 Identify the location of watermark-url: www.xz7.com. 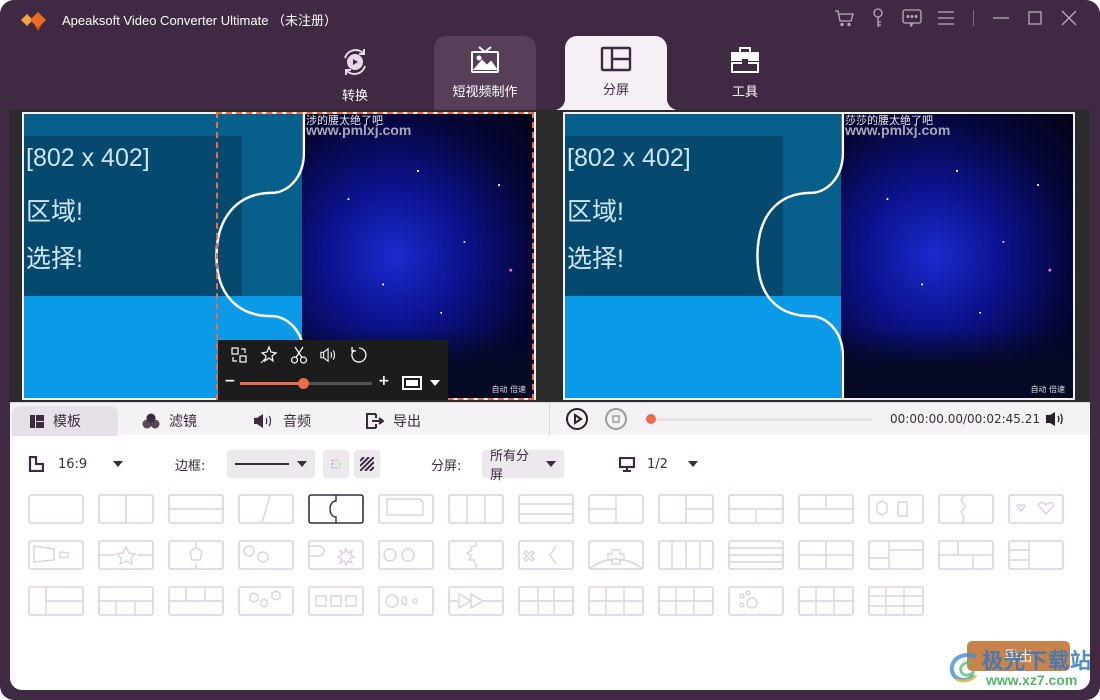
(1032, 680).